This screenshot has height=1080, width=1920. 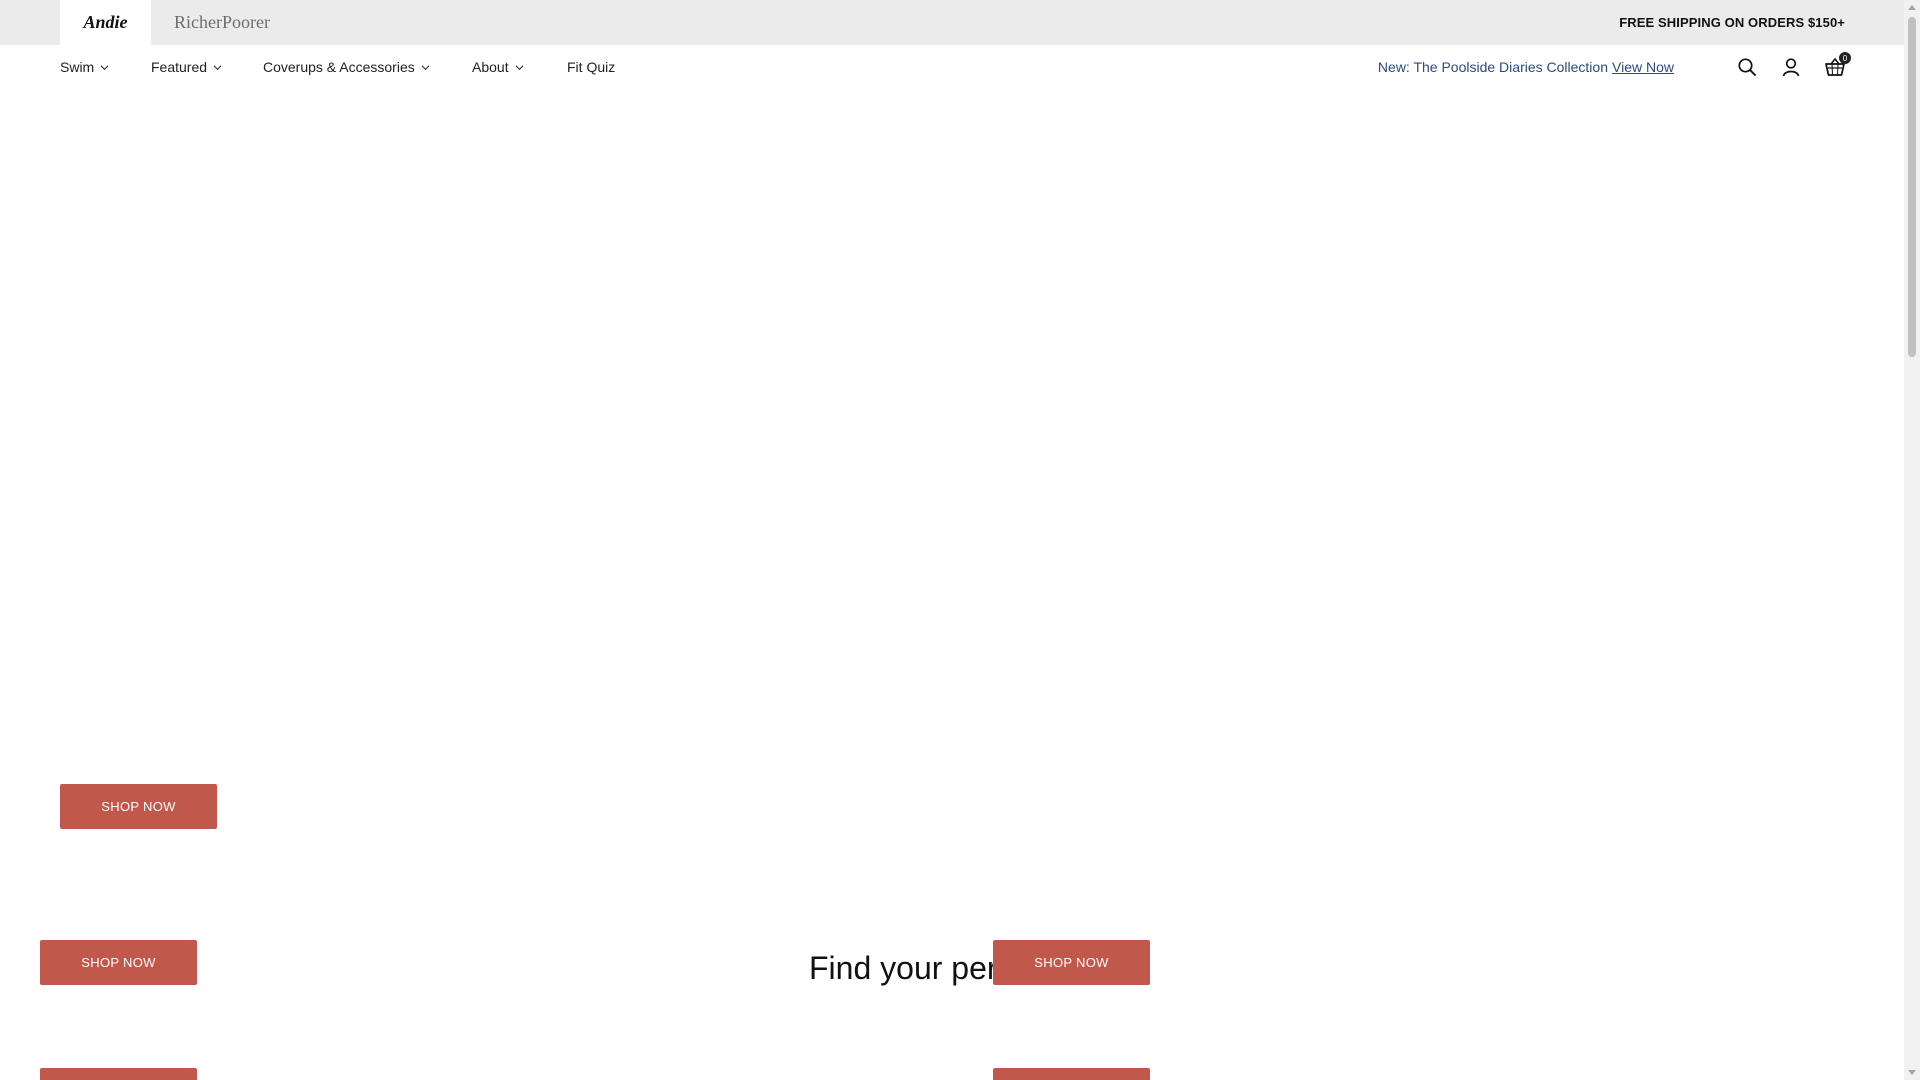 I want to click on nav-item-label: Fit Quiz, so click(x=591, y=67).